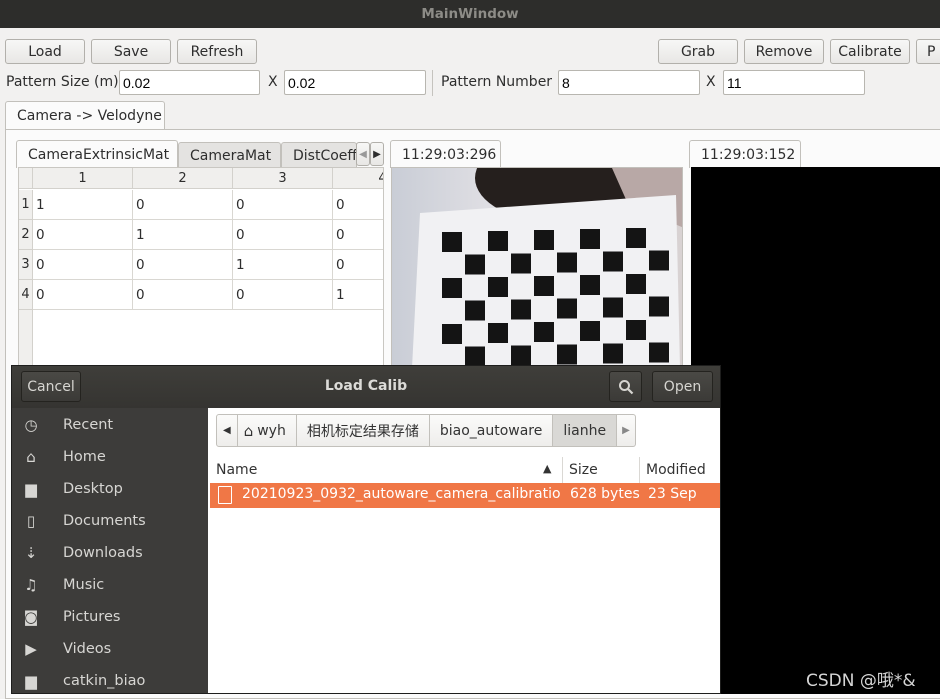 This screenshot has width=940, height=699. What do you see at coordinates (110, 617) in the screenshot?
I see `sidebar-item-pictures: ◙ Pictures` at bounding box center [110, 617].